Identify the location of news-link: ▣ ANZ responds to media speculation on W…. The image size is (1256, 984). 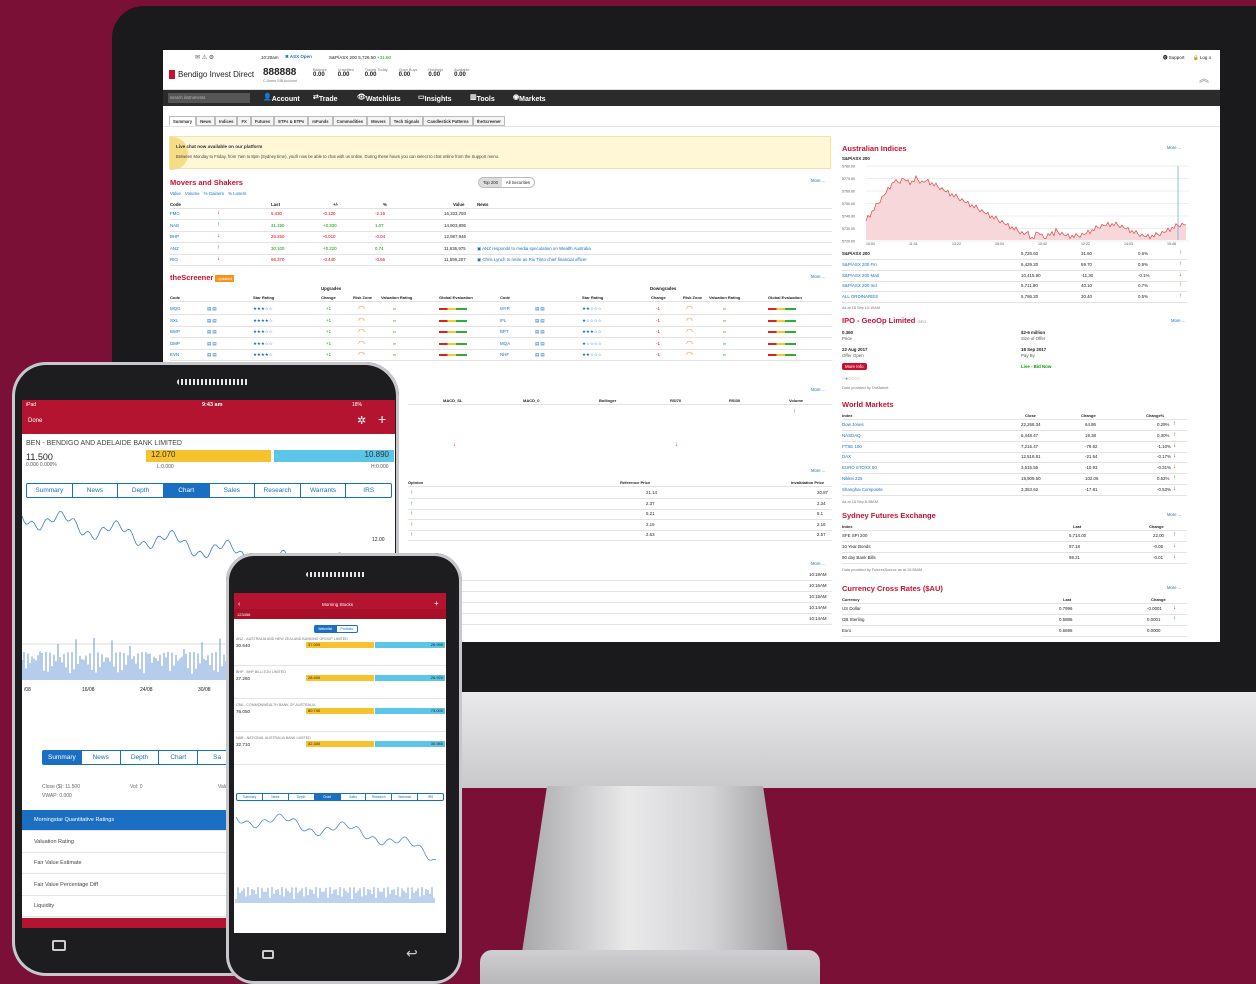
(534, 249).